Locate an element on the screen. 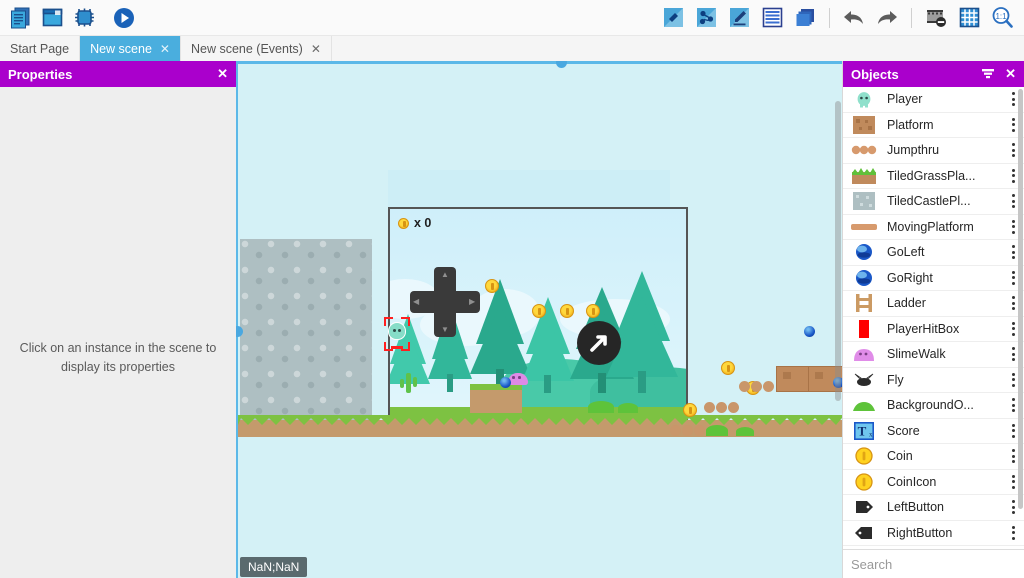  redo-arrow-icon is located at coordinates (887, 17).